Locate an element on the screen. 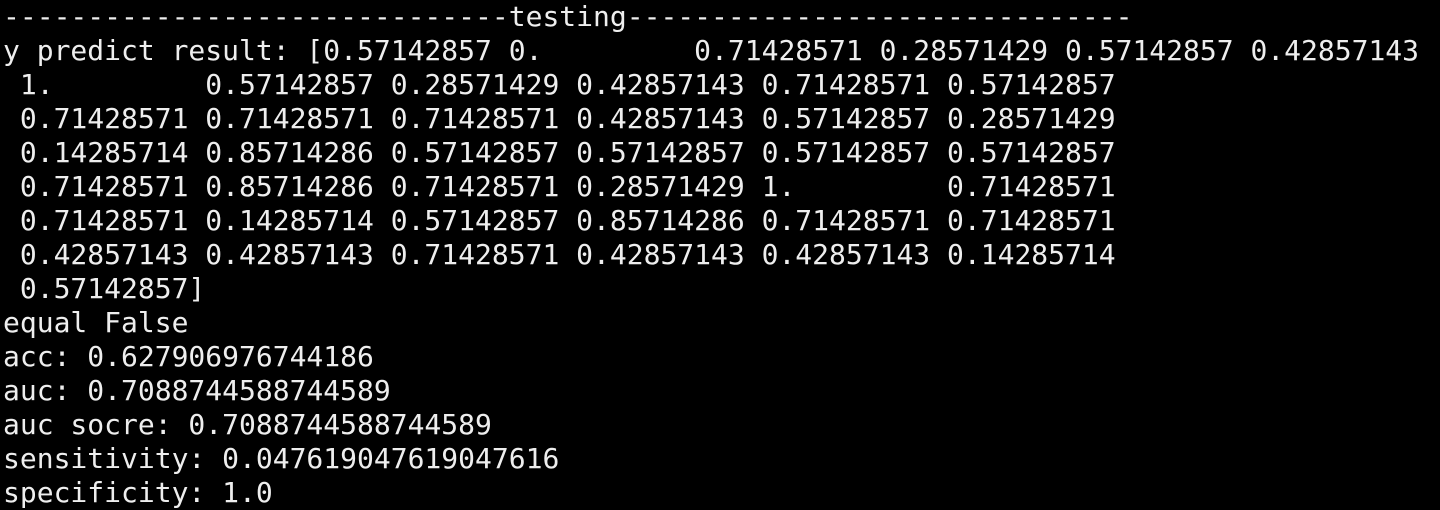 The height and width of the screenshot is (510, 1440). auc-score-line: auc socre: 0.7088744588744589 is located at coordinates (247, 424).